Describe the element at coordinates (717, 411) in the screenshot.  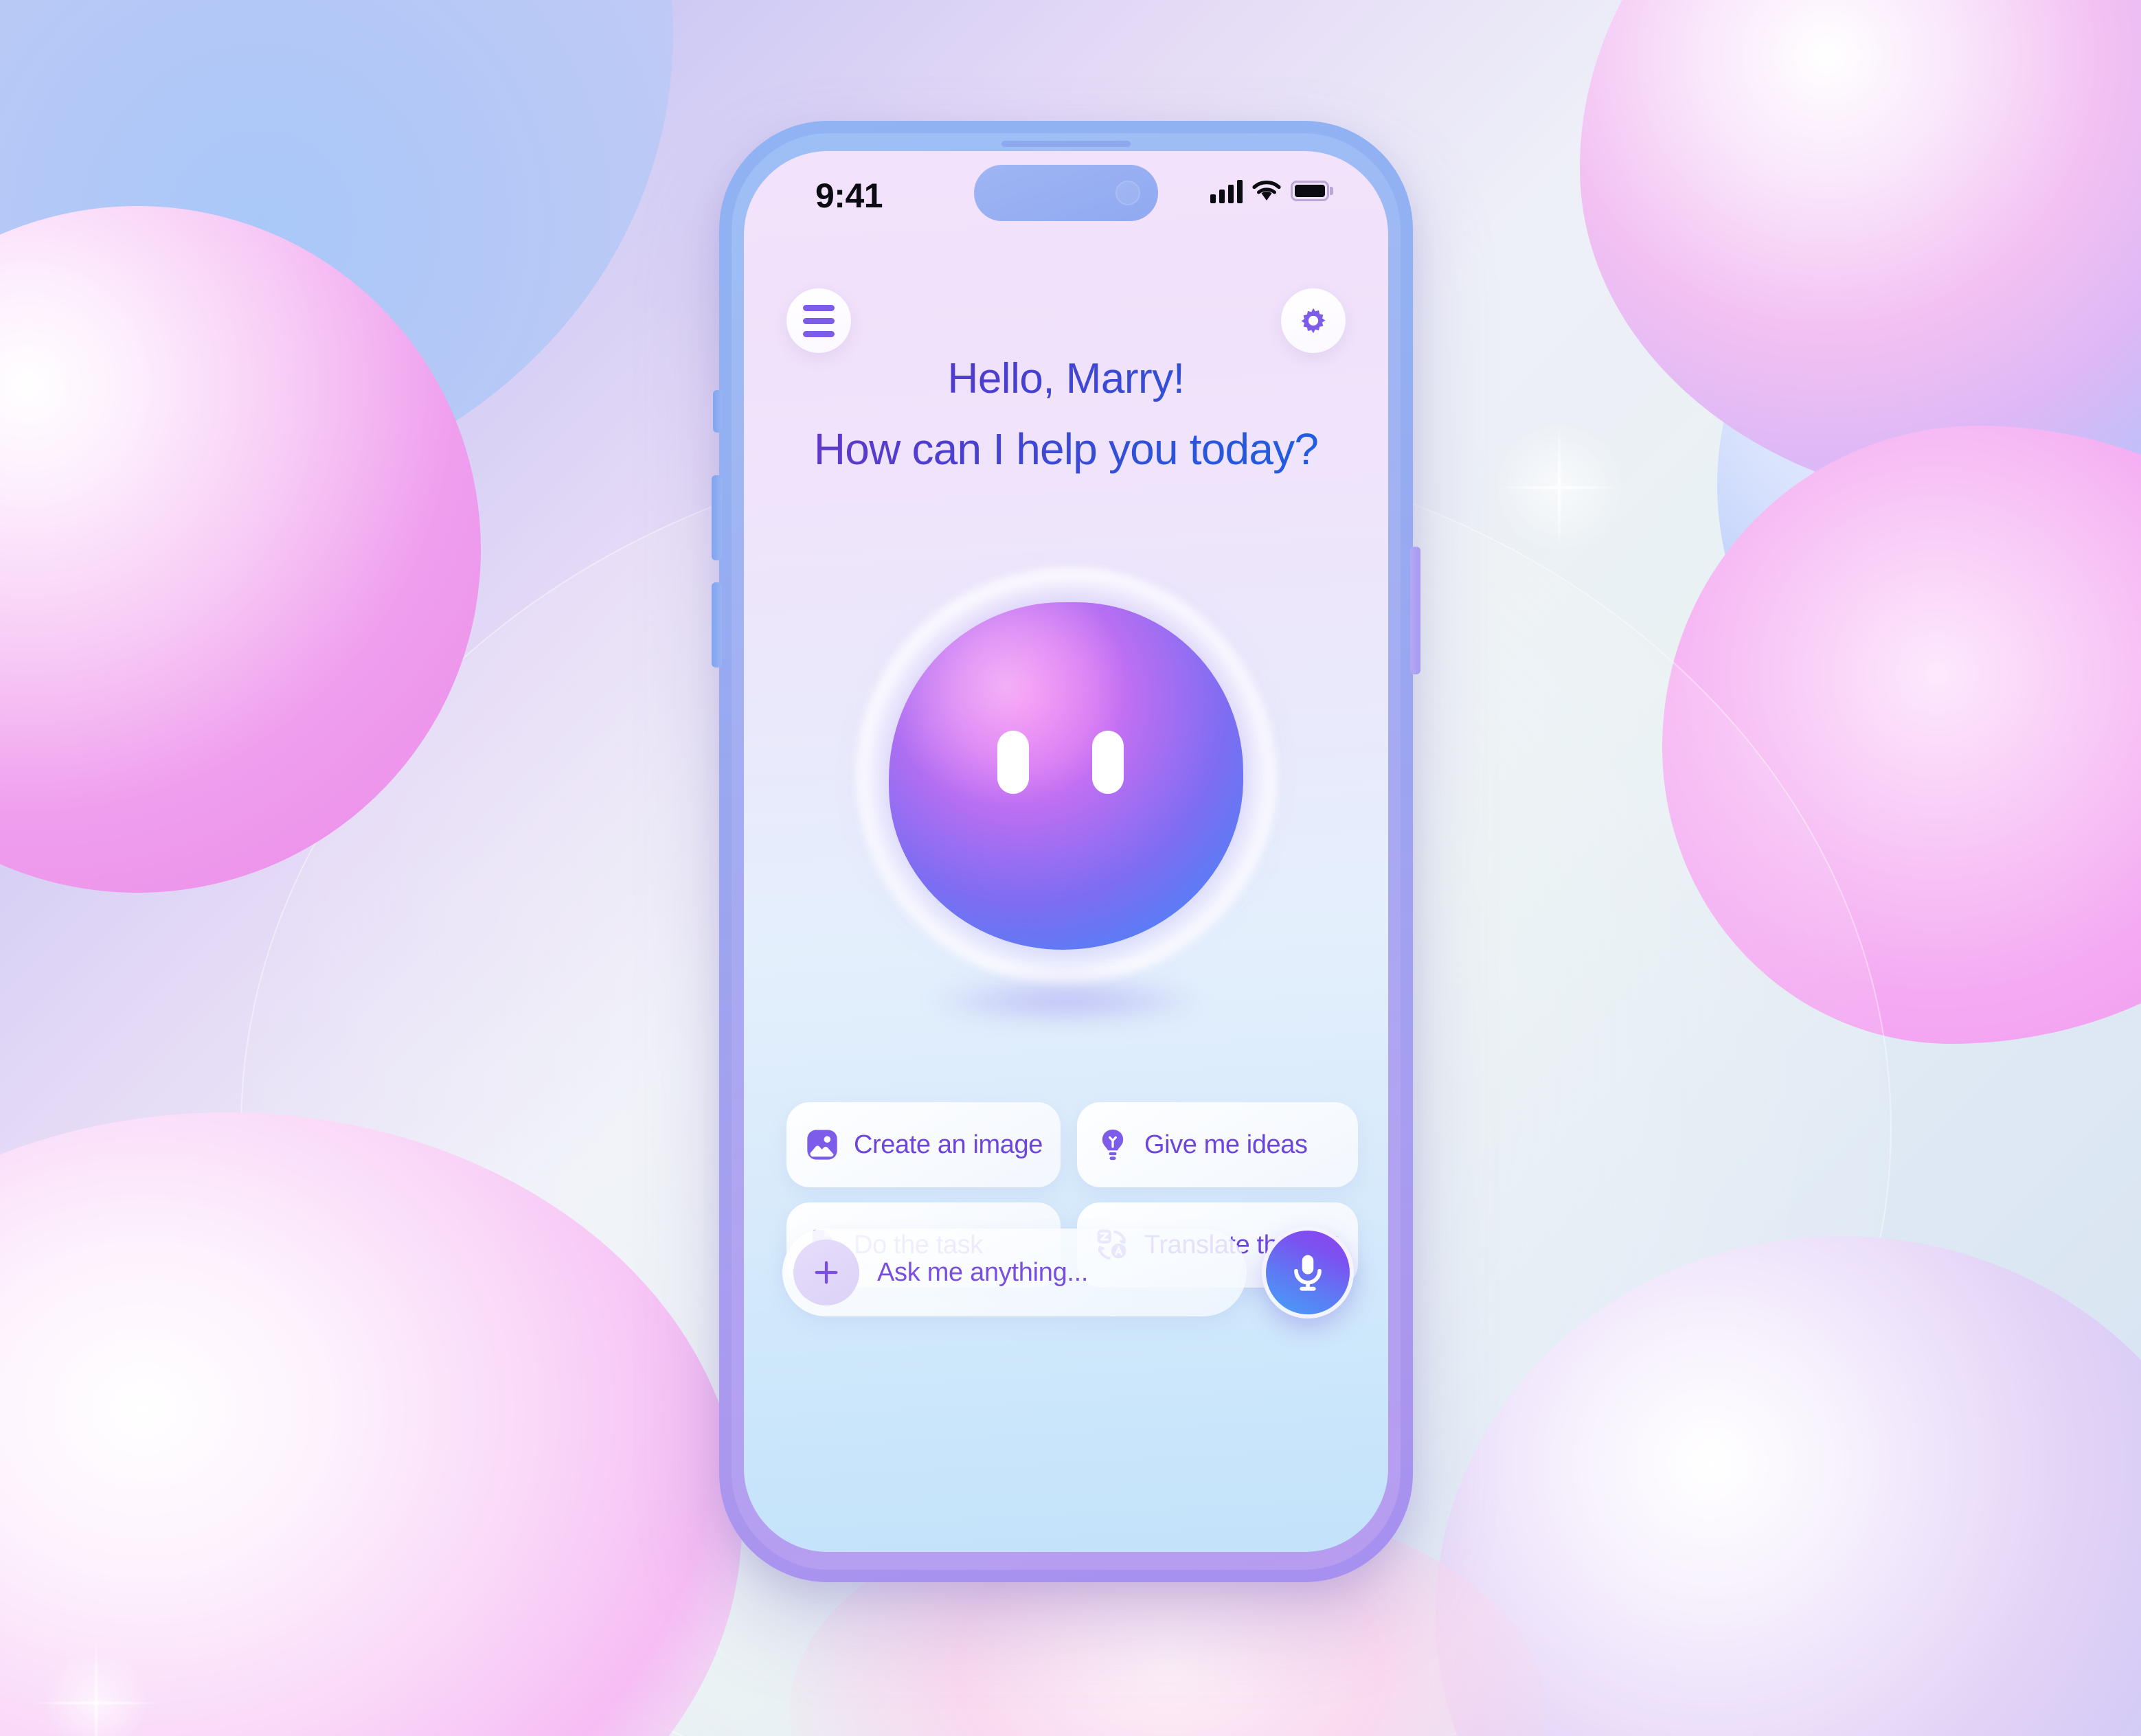
I see `silent-switch-button` at that location.